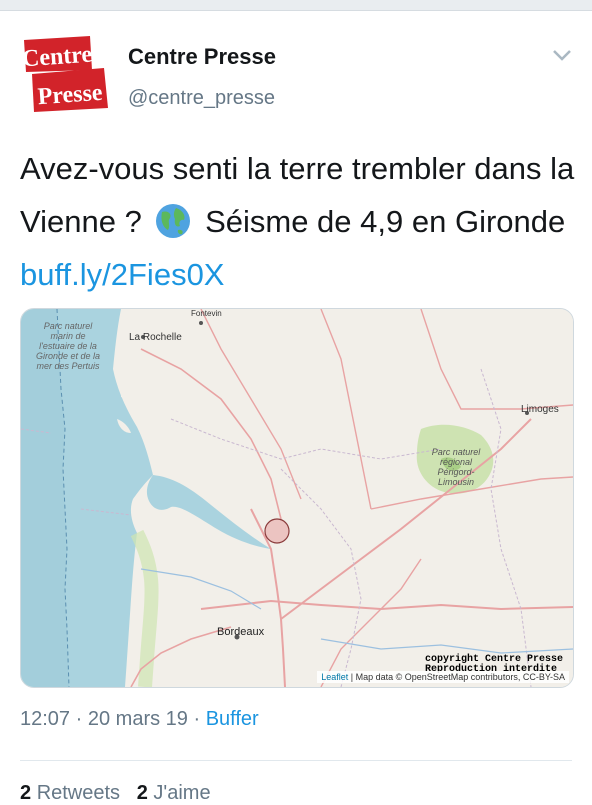  Describe the element at coordinates (45, 719) in the screenshot. I see `tweet-time: 12:07` at that location.